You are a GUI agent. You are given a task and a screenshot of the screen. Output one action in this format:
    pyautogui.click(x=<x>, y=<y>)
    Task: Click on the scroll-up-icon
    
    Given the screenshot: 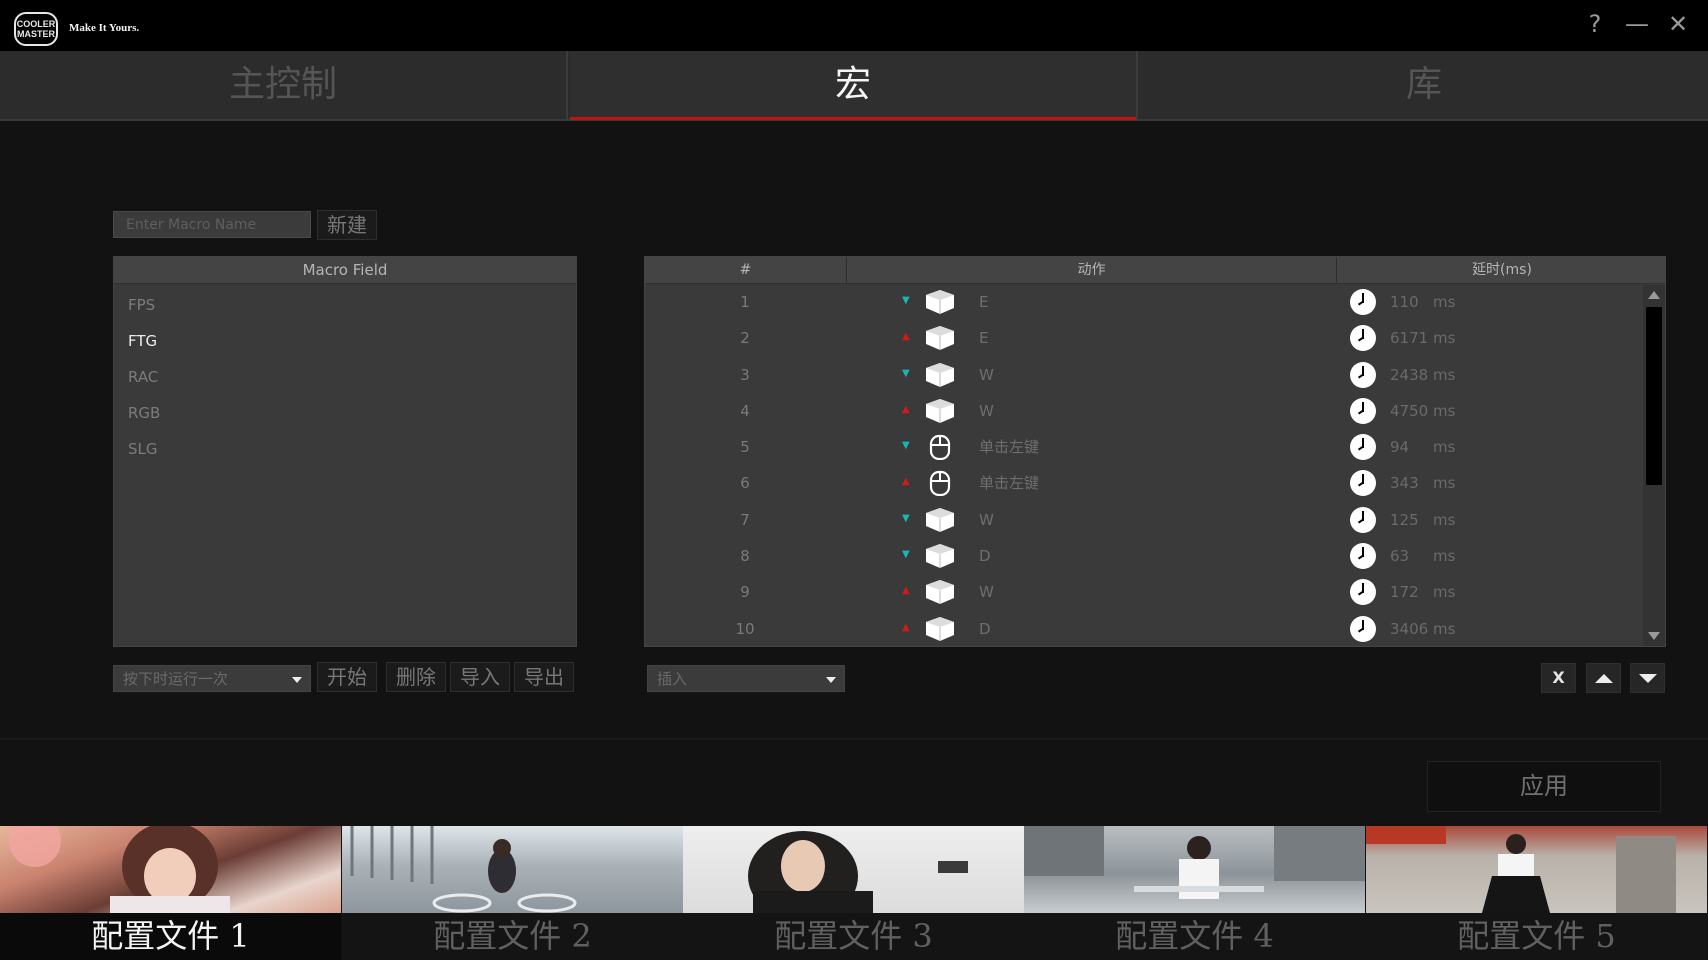 What is the action you would take?
    pyautogui.click(x=1654, y=295)
    